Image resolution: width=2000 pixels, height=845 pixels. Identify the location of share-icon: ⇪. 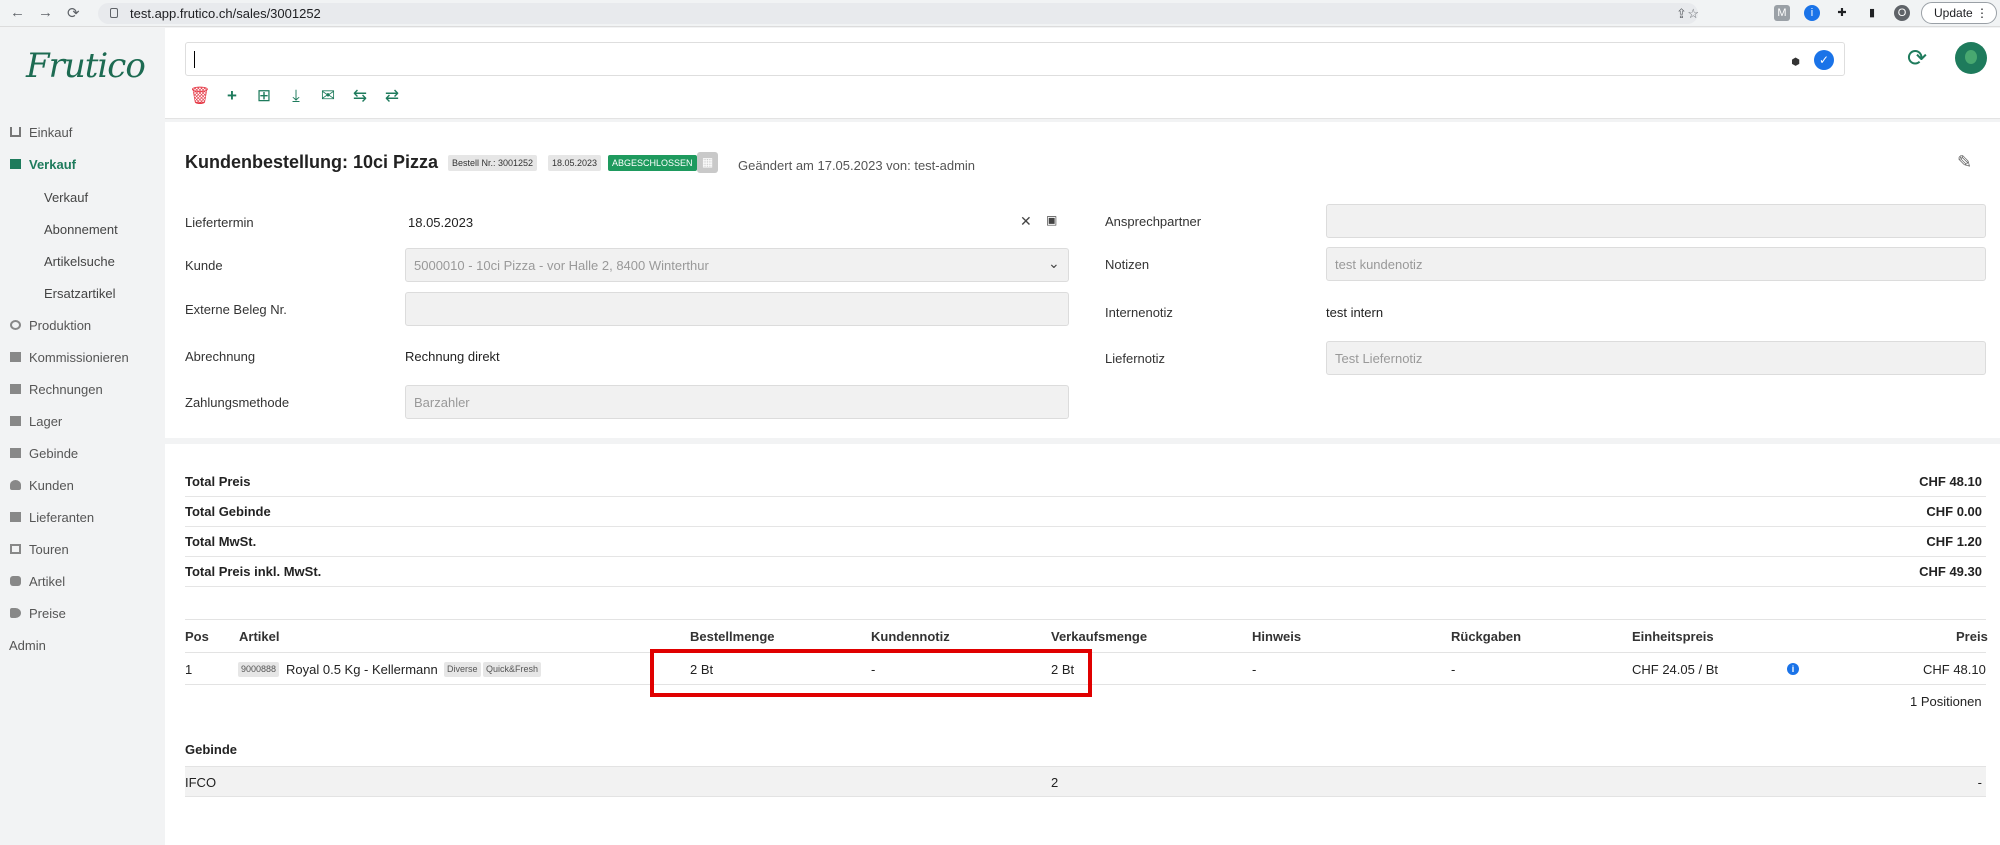
(1681, 14).